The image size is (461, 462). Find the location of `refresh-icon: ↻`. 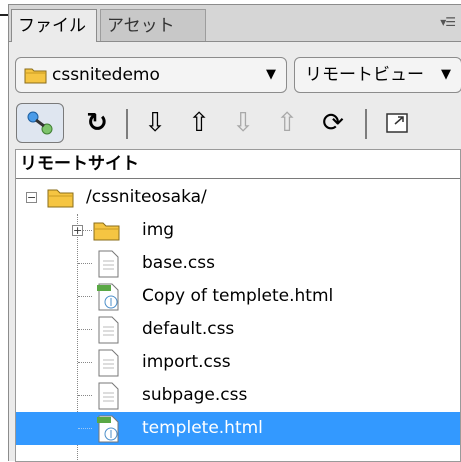

refresh-icon: ↻ is located at coordinates (97, 123).